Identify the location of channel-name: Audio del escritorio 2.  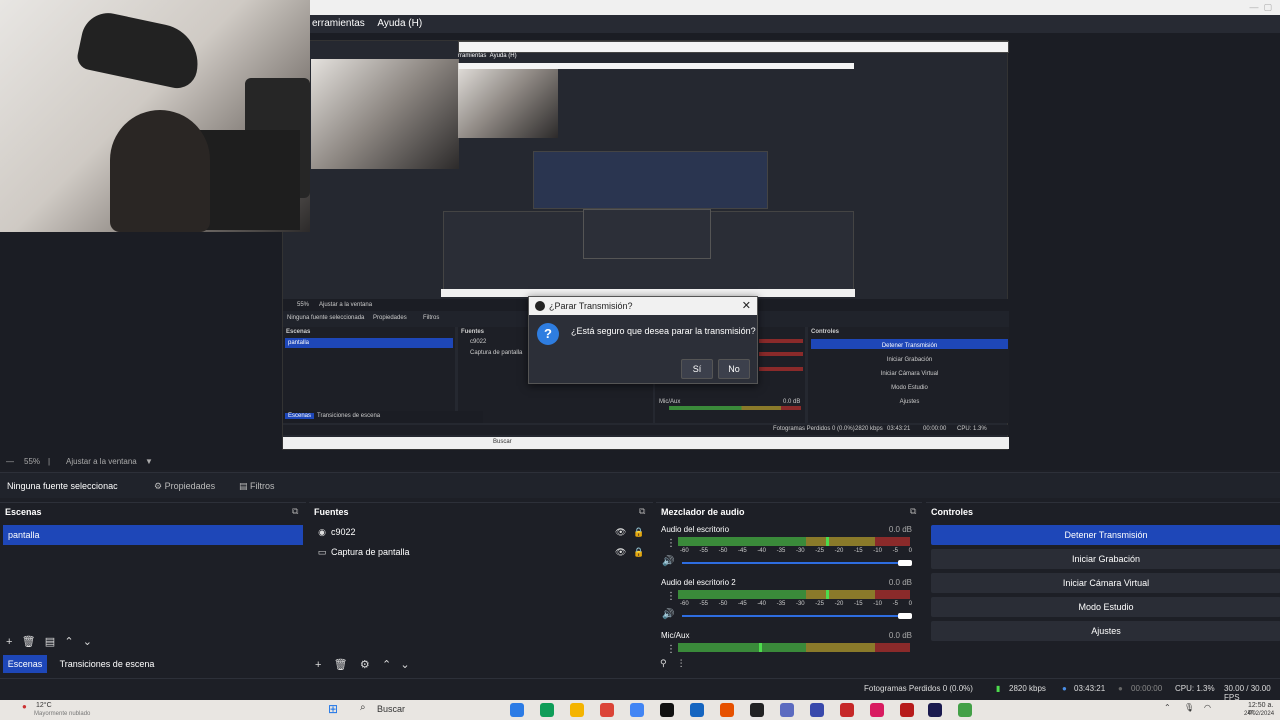
(698, 582).